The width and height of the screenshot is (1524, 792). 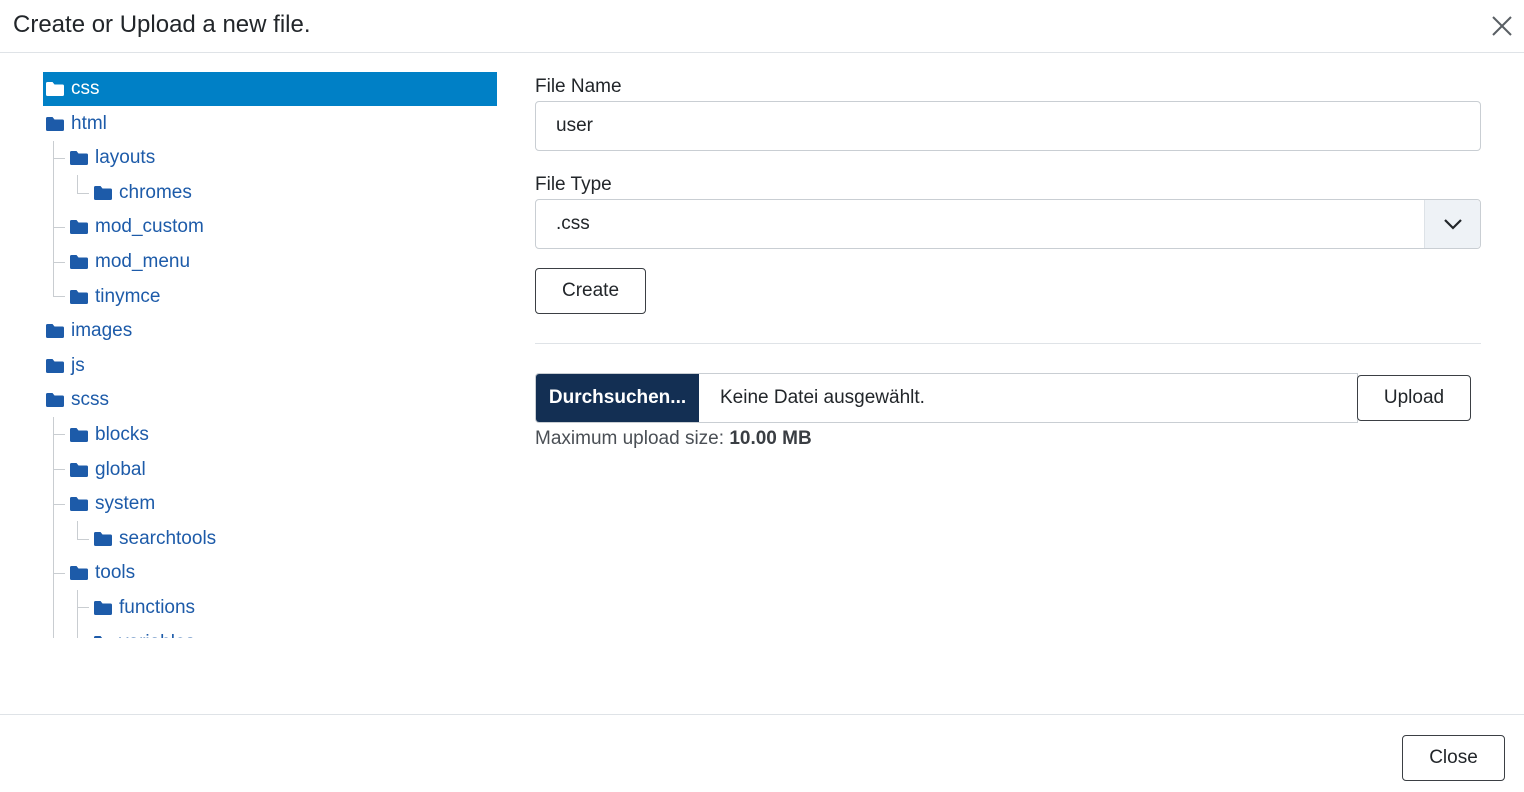 What do you see at coordinates (168, 538) in the screenshot?
I see `tree-item-label: searchtools` at bounding box center [168, 538].